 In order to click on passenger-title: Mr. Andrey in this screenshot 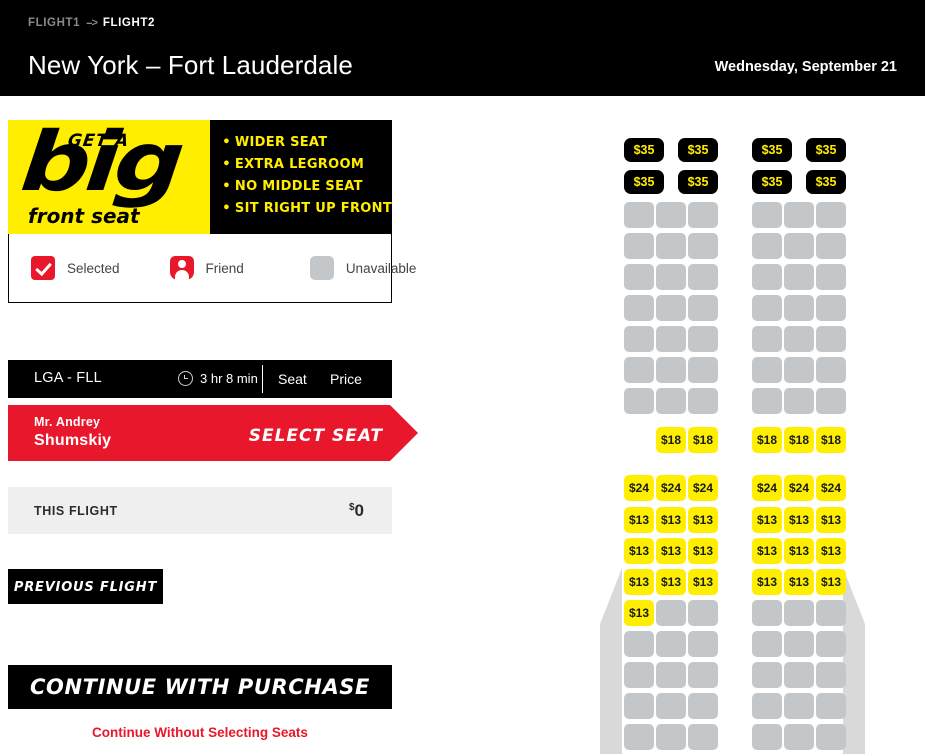, I will do `click(67, 422)`.